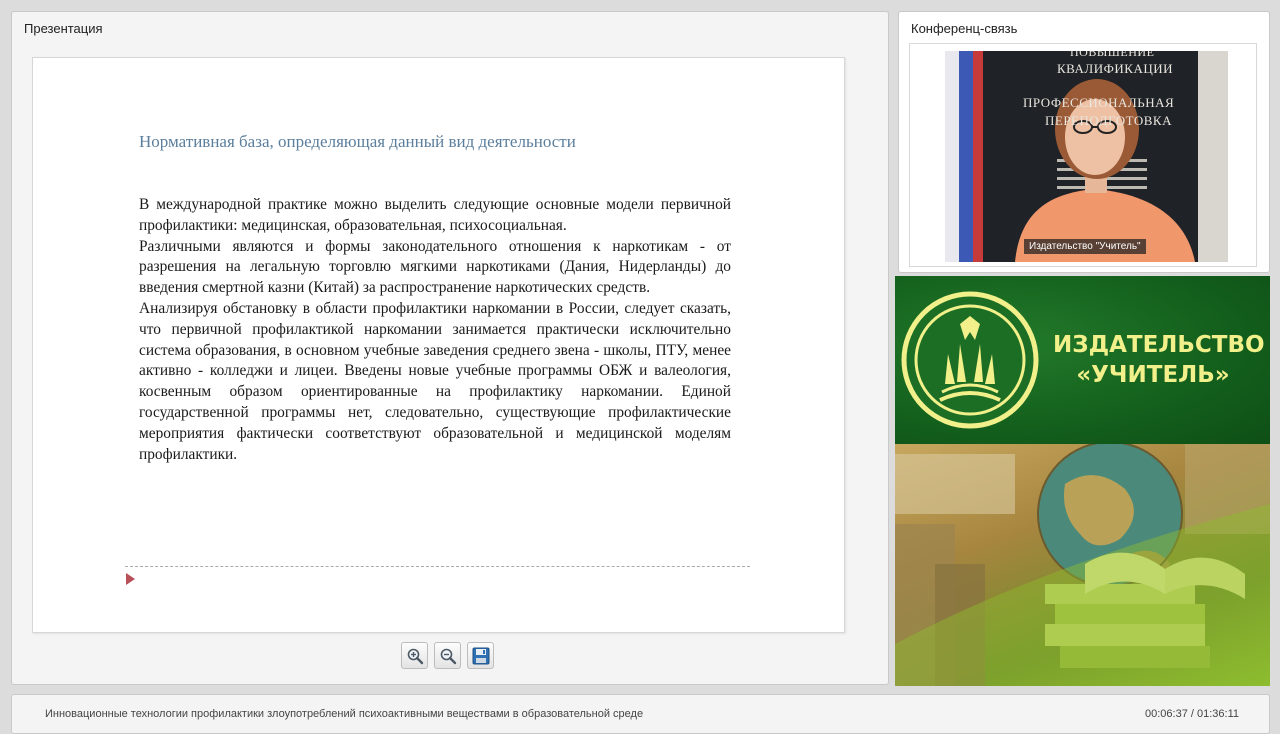 The width and height of the screenshot is (1280, 734). Describe the element at coordinates (437, 566) in the screenshot. I see `slide-divider` at that location.